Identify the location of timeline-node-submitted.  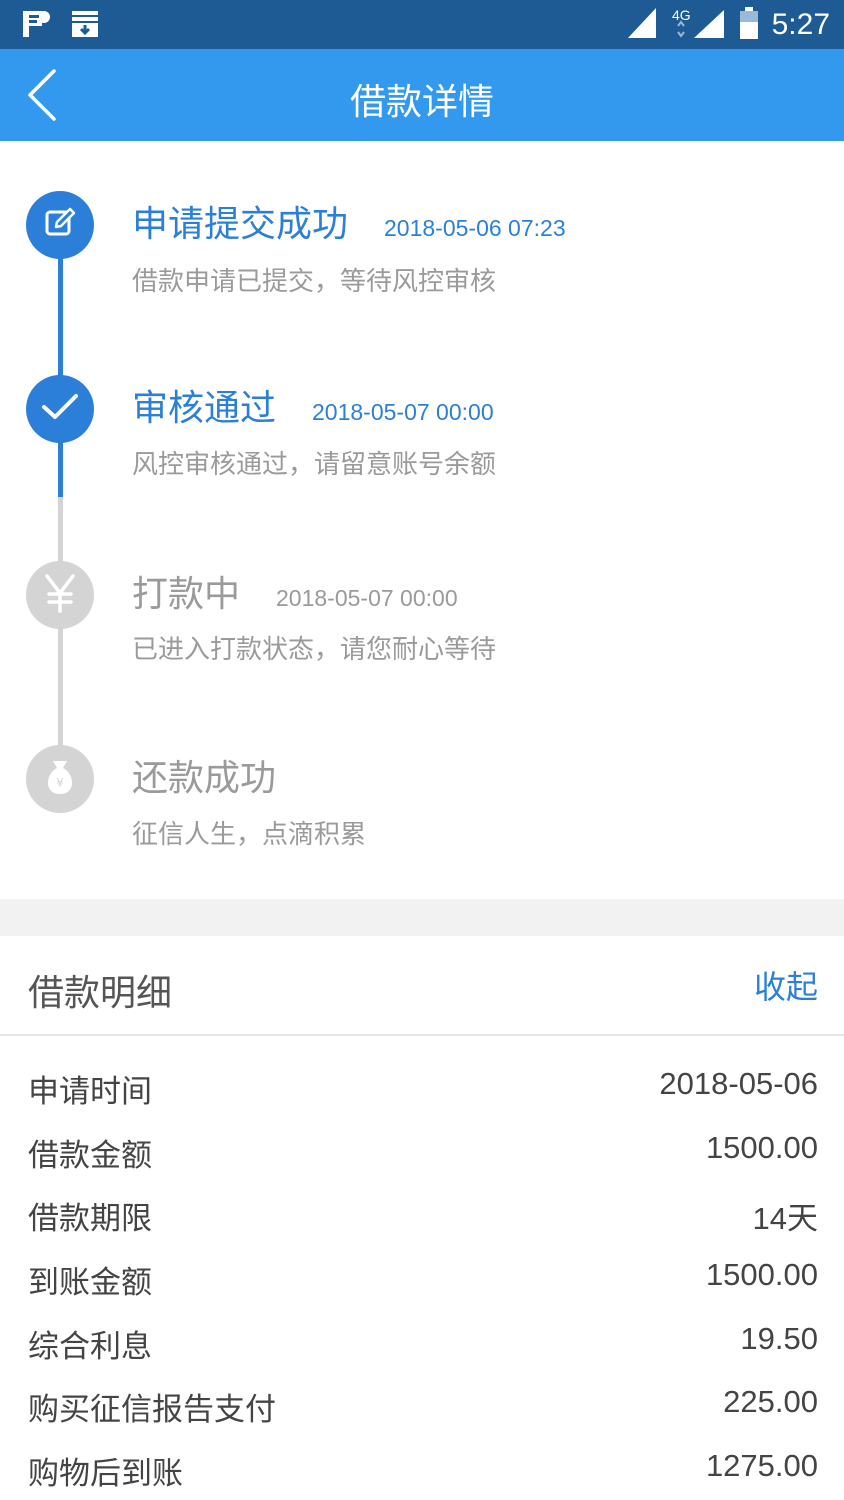
(60, 225).